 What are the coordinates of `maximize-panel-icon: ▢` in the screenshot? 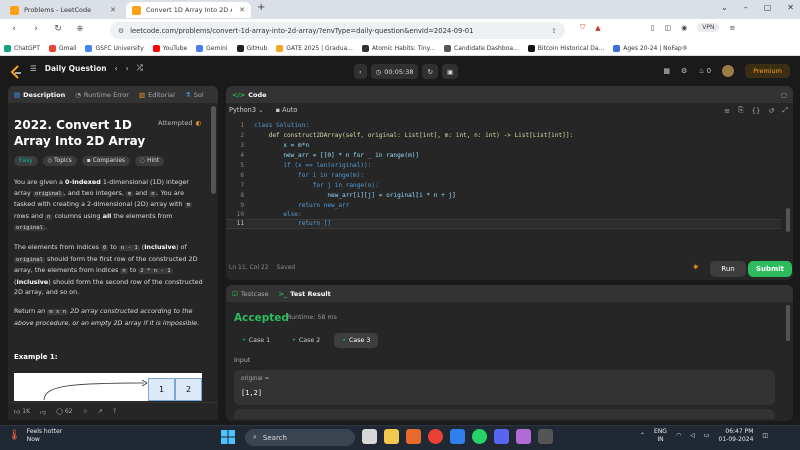 It's located at (784, 95).